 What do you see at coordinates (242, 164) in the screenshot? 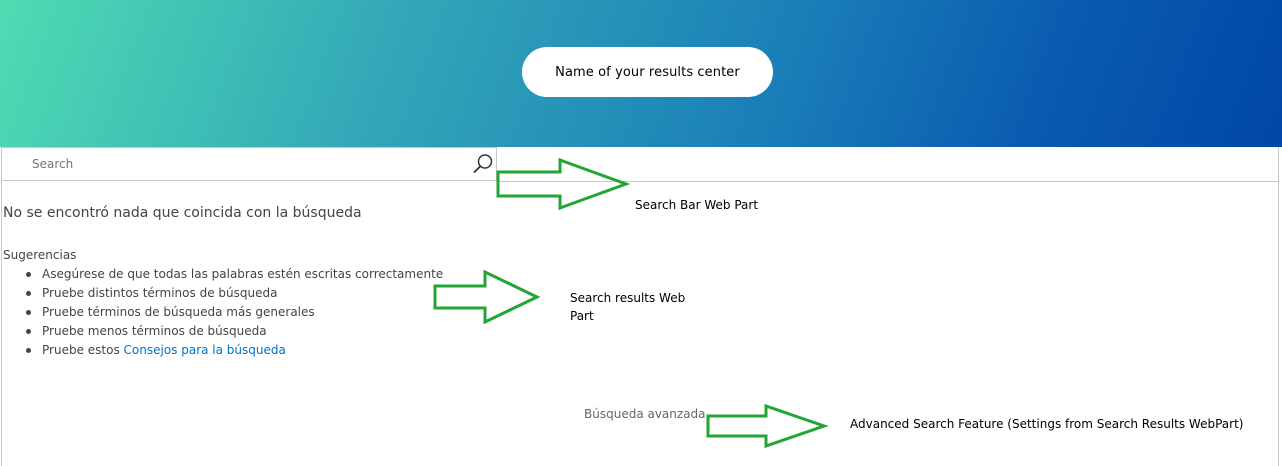
I see `search-input` at bounding box center [242, 164].